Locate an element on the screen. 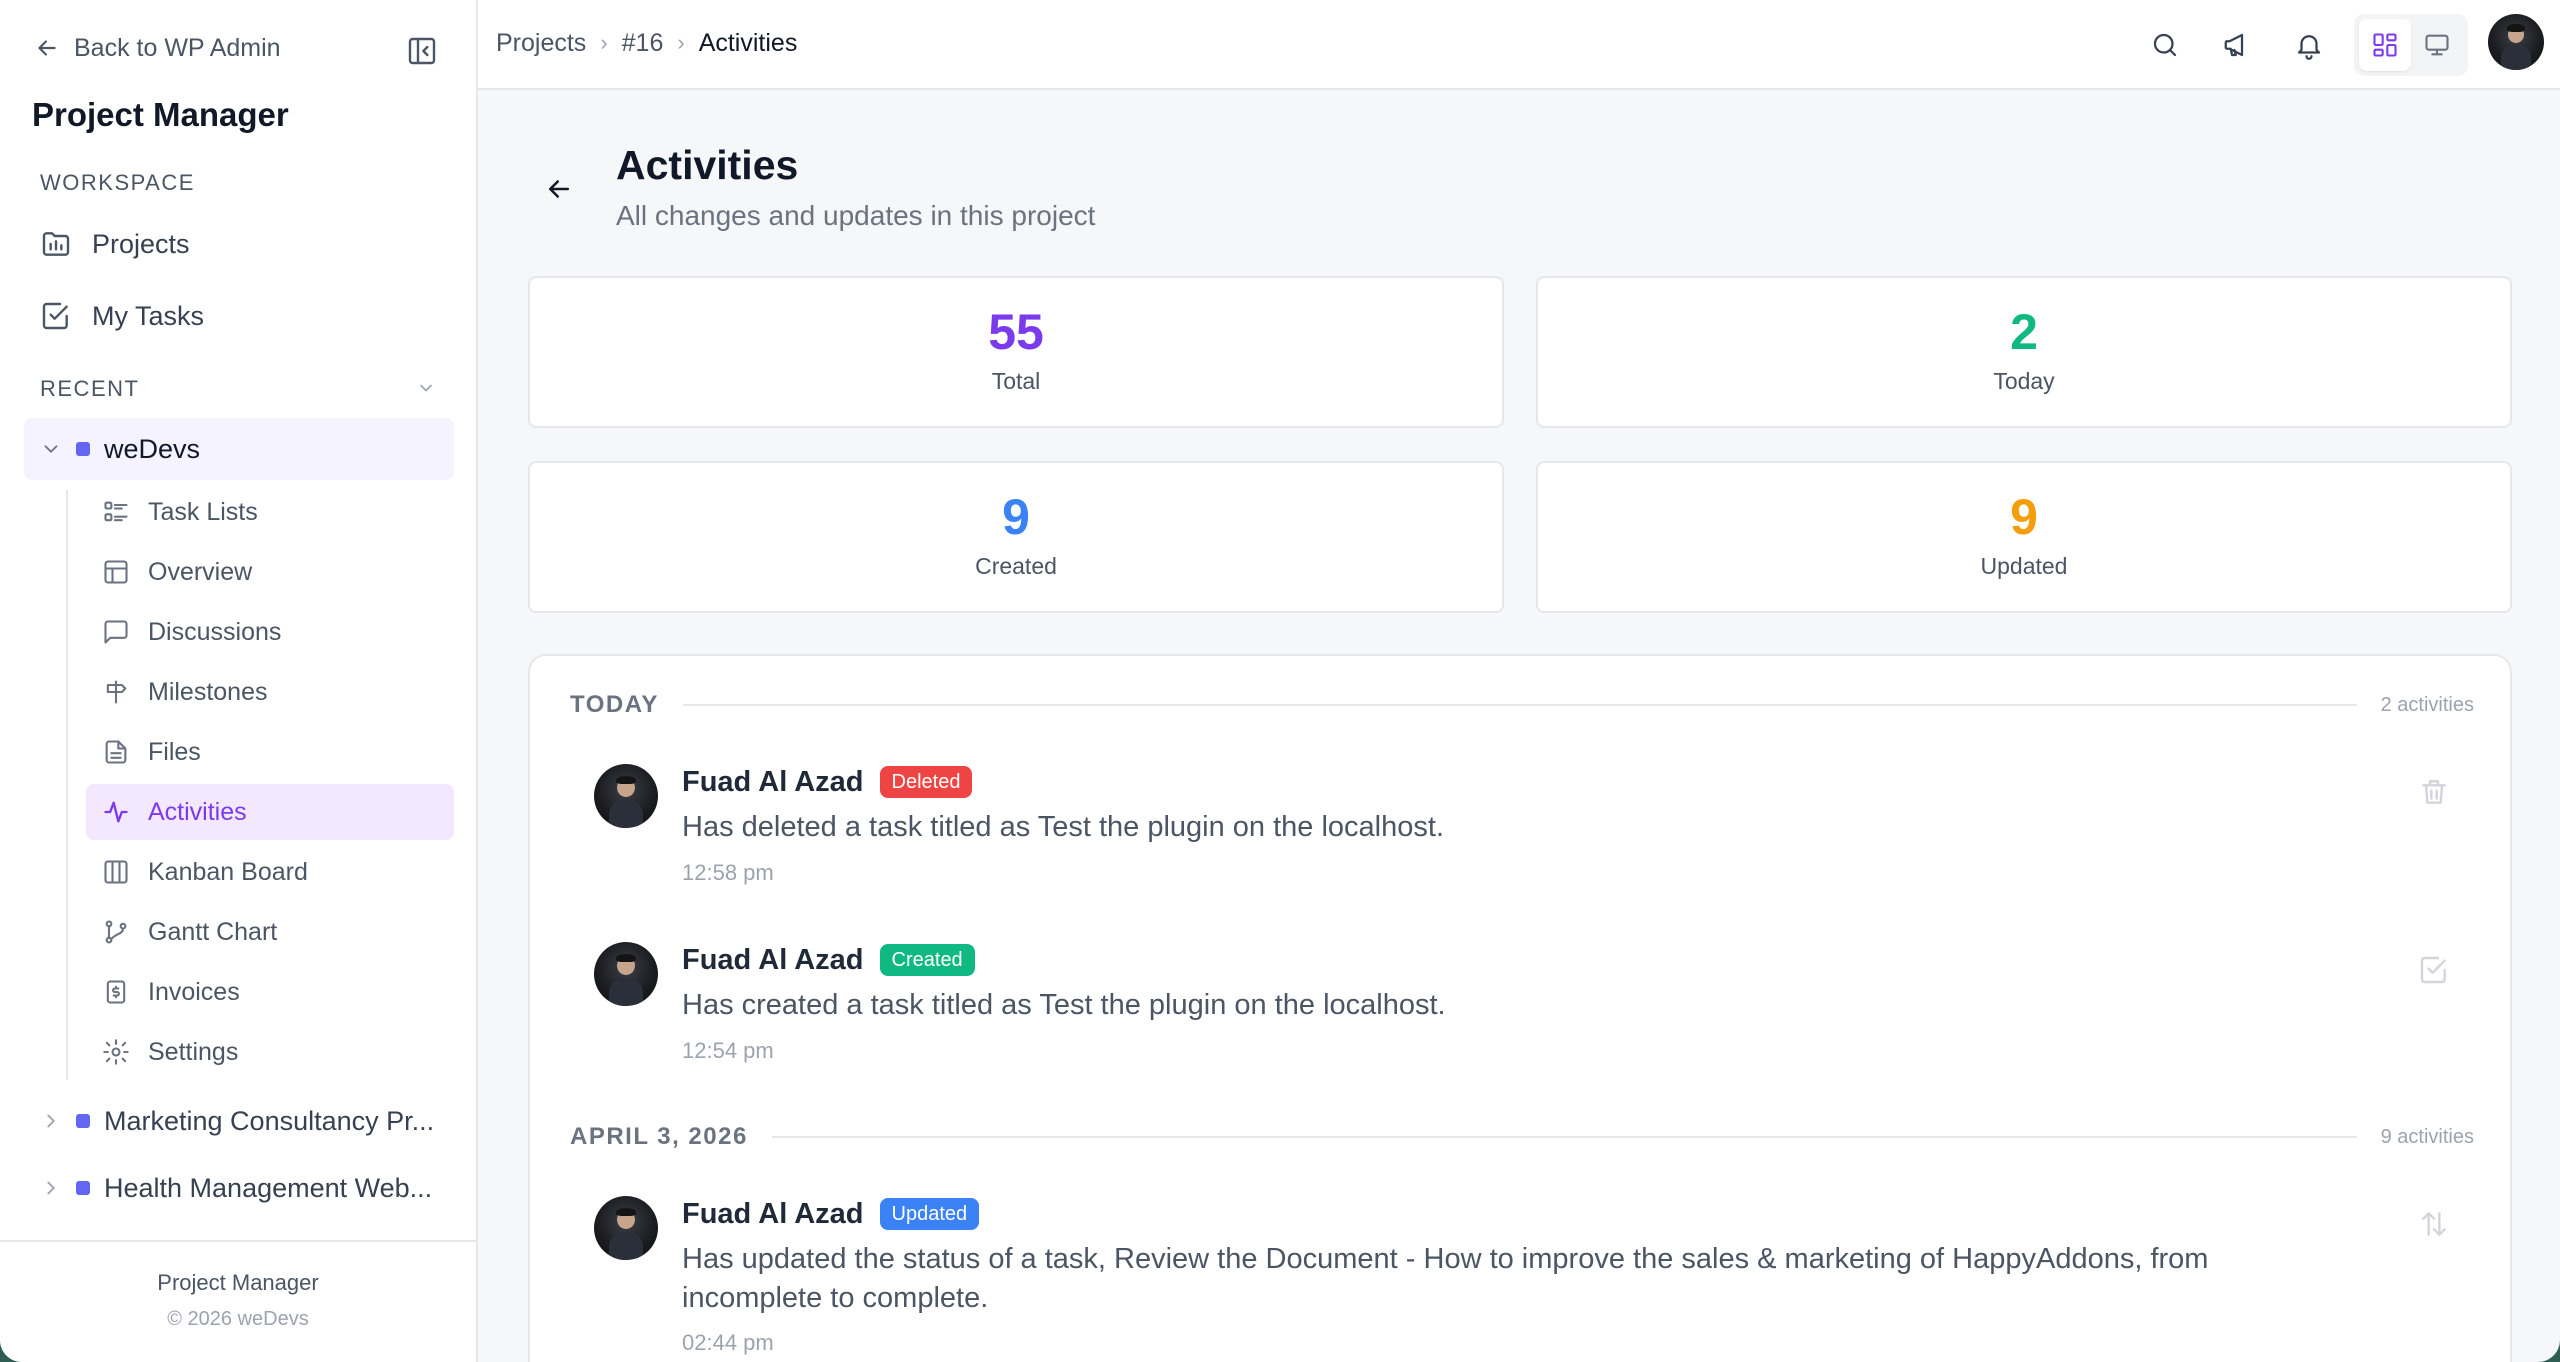 The width and height of the screenshot is (2560, 1362). app-title: Project Manager is located at coordinates (160, 114).